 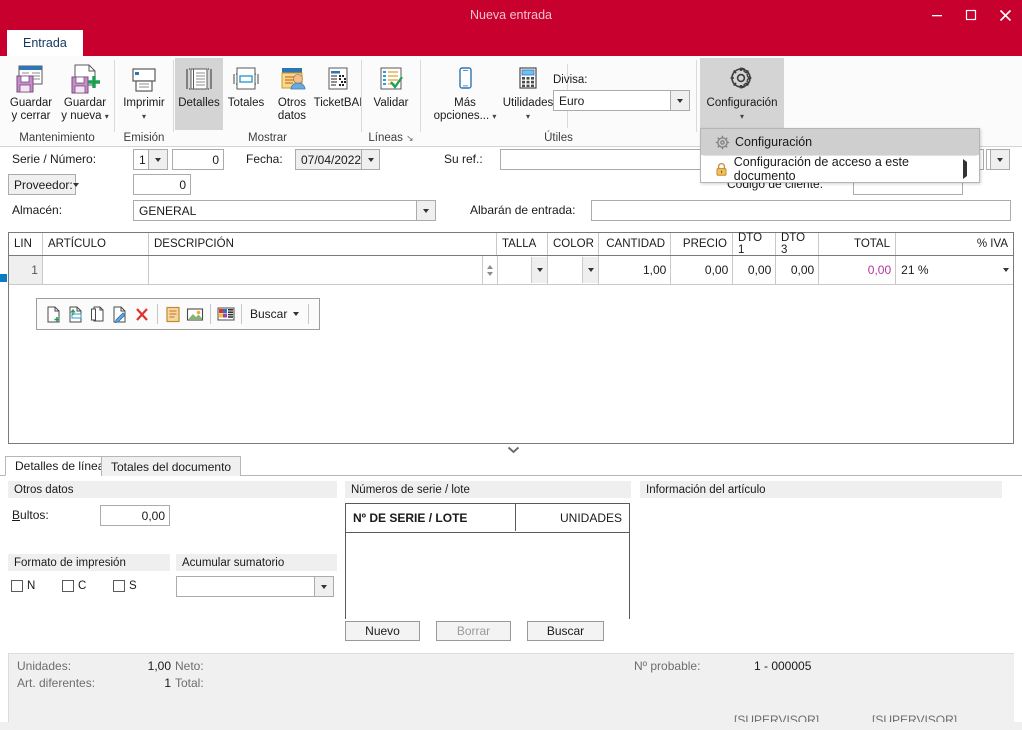 I want to click on su-ref-extra-select, so click(x=998, y=159).